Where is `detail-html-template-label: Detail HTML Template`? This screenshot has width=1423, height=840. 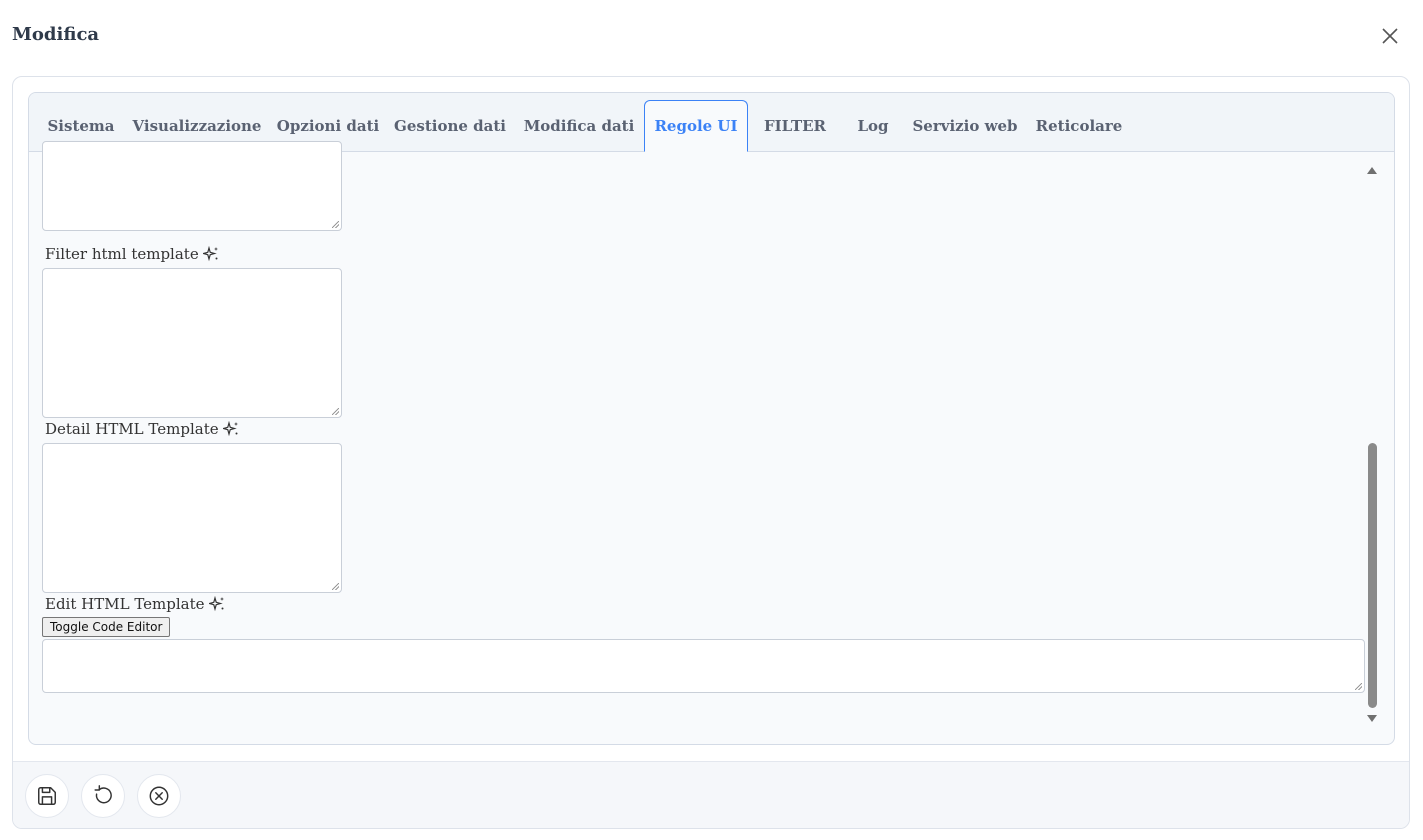 detail-html-template-label: Detail HTML Template is located at coordinates (142, 429).